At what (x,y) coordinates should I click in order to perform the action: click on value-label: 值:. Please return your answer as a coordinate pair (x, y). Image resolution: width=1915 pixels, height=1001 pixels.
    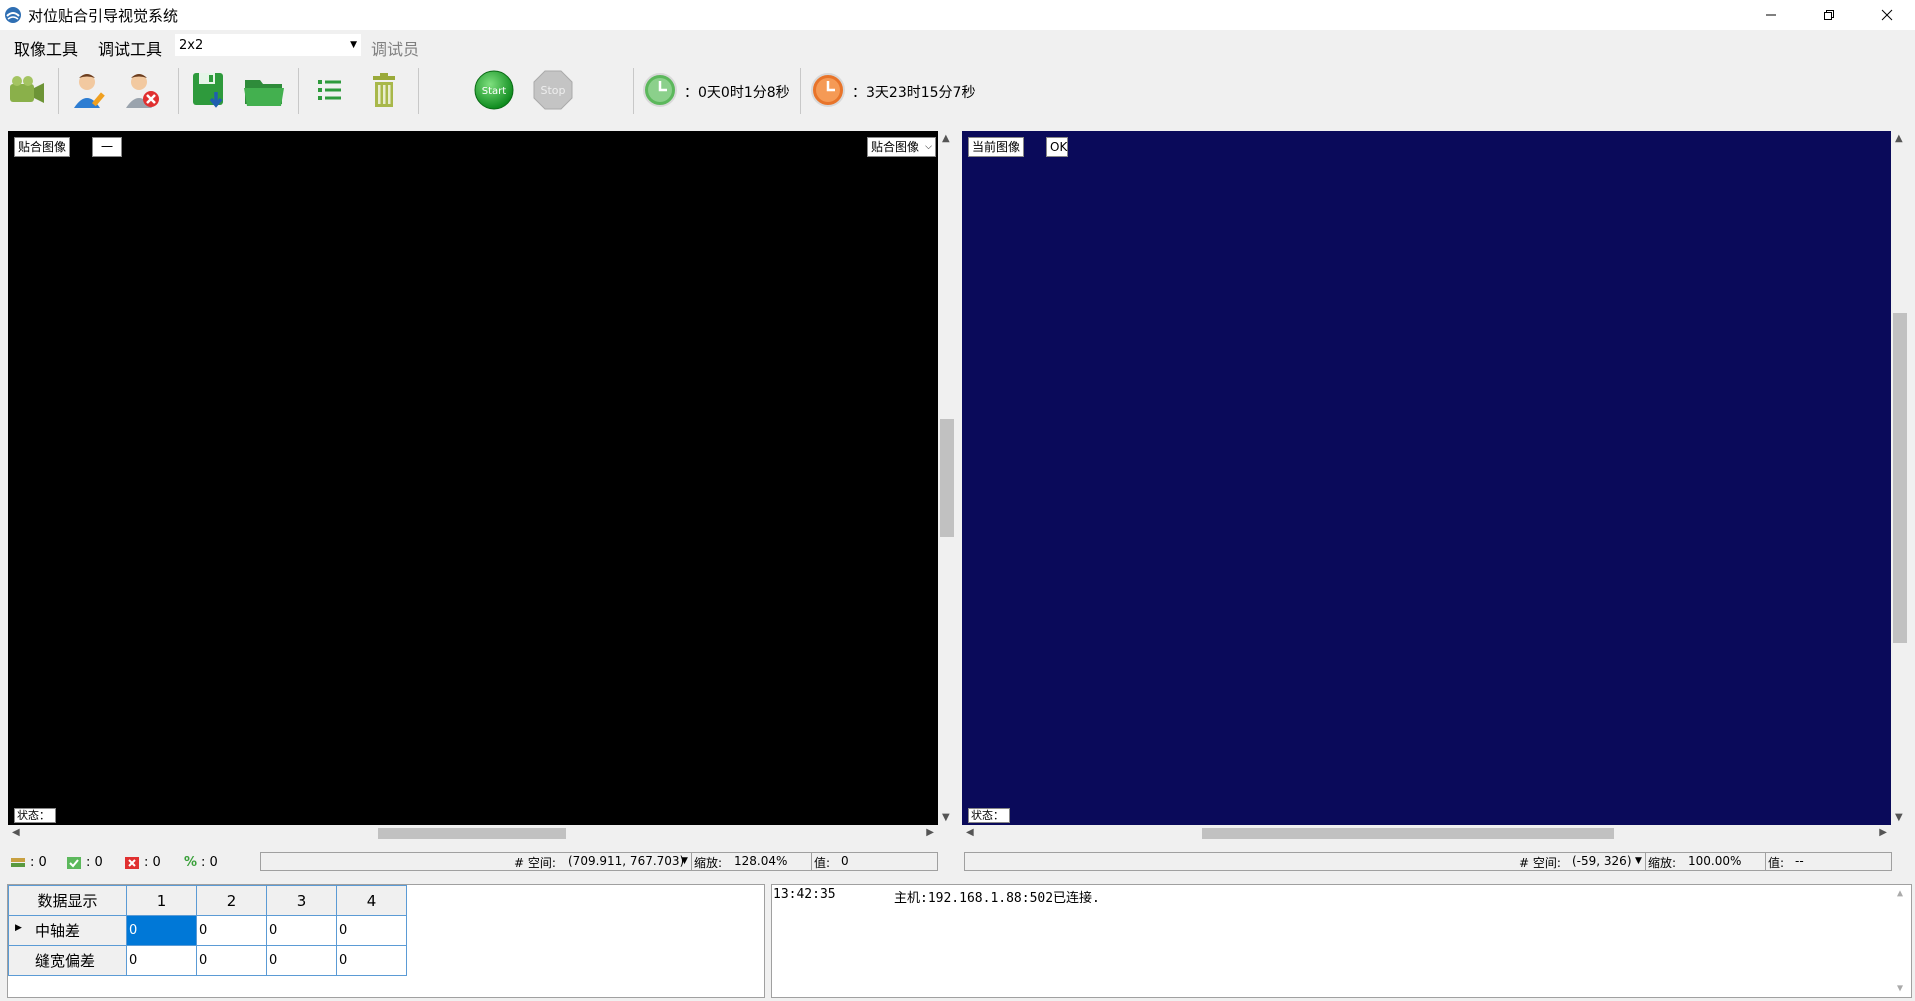
    Looking at the image, I should click on (1776, 863).